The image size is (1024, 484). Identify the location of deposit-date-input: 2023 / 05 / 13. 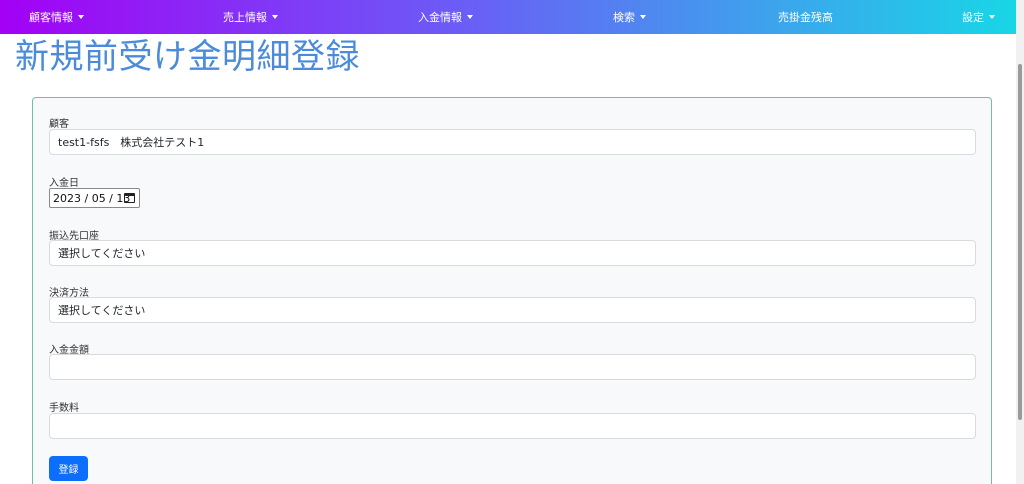
(94, 198).